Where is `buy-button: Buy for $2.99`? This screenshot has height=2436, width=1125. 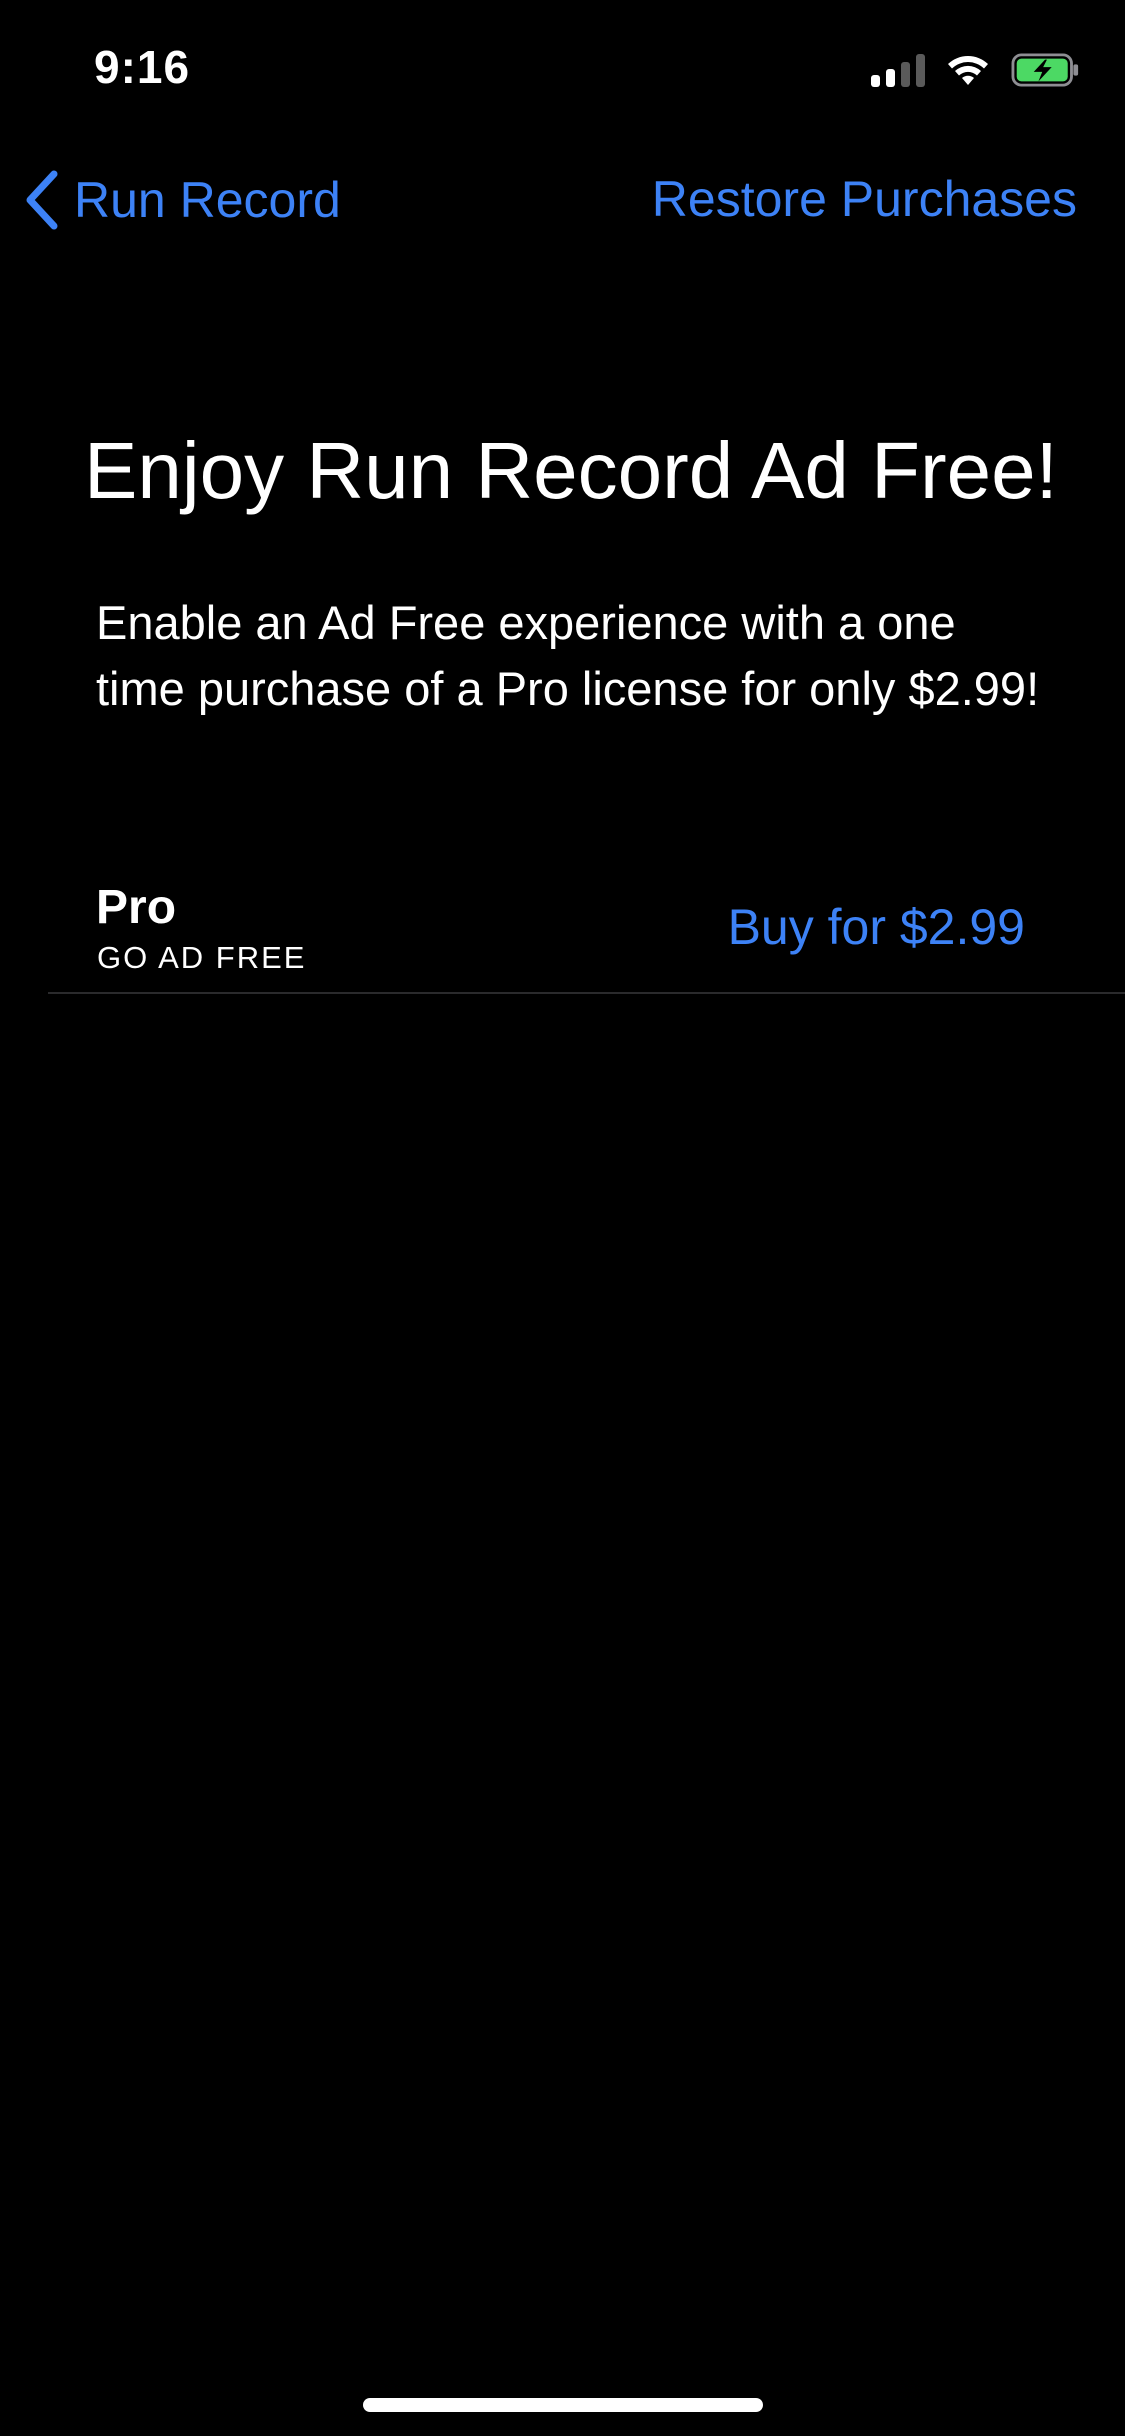
buy-button: Buy for $2.99 is located at coordinates (876, 927).